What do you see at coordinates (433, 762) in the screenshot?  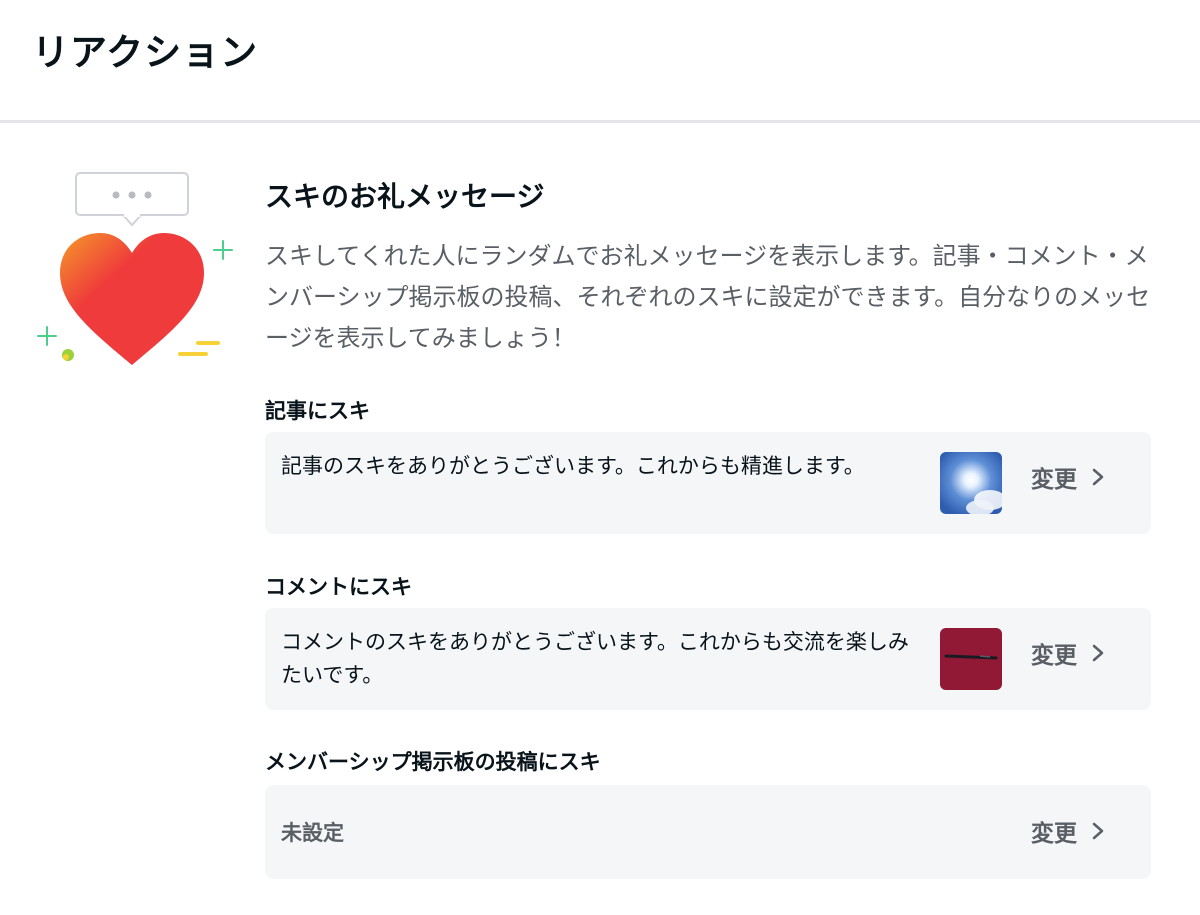 I see `group-label-membership: メンバーシップ掲示板の投稿にスキ` at bounding box center [433, 762].